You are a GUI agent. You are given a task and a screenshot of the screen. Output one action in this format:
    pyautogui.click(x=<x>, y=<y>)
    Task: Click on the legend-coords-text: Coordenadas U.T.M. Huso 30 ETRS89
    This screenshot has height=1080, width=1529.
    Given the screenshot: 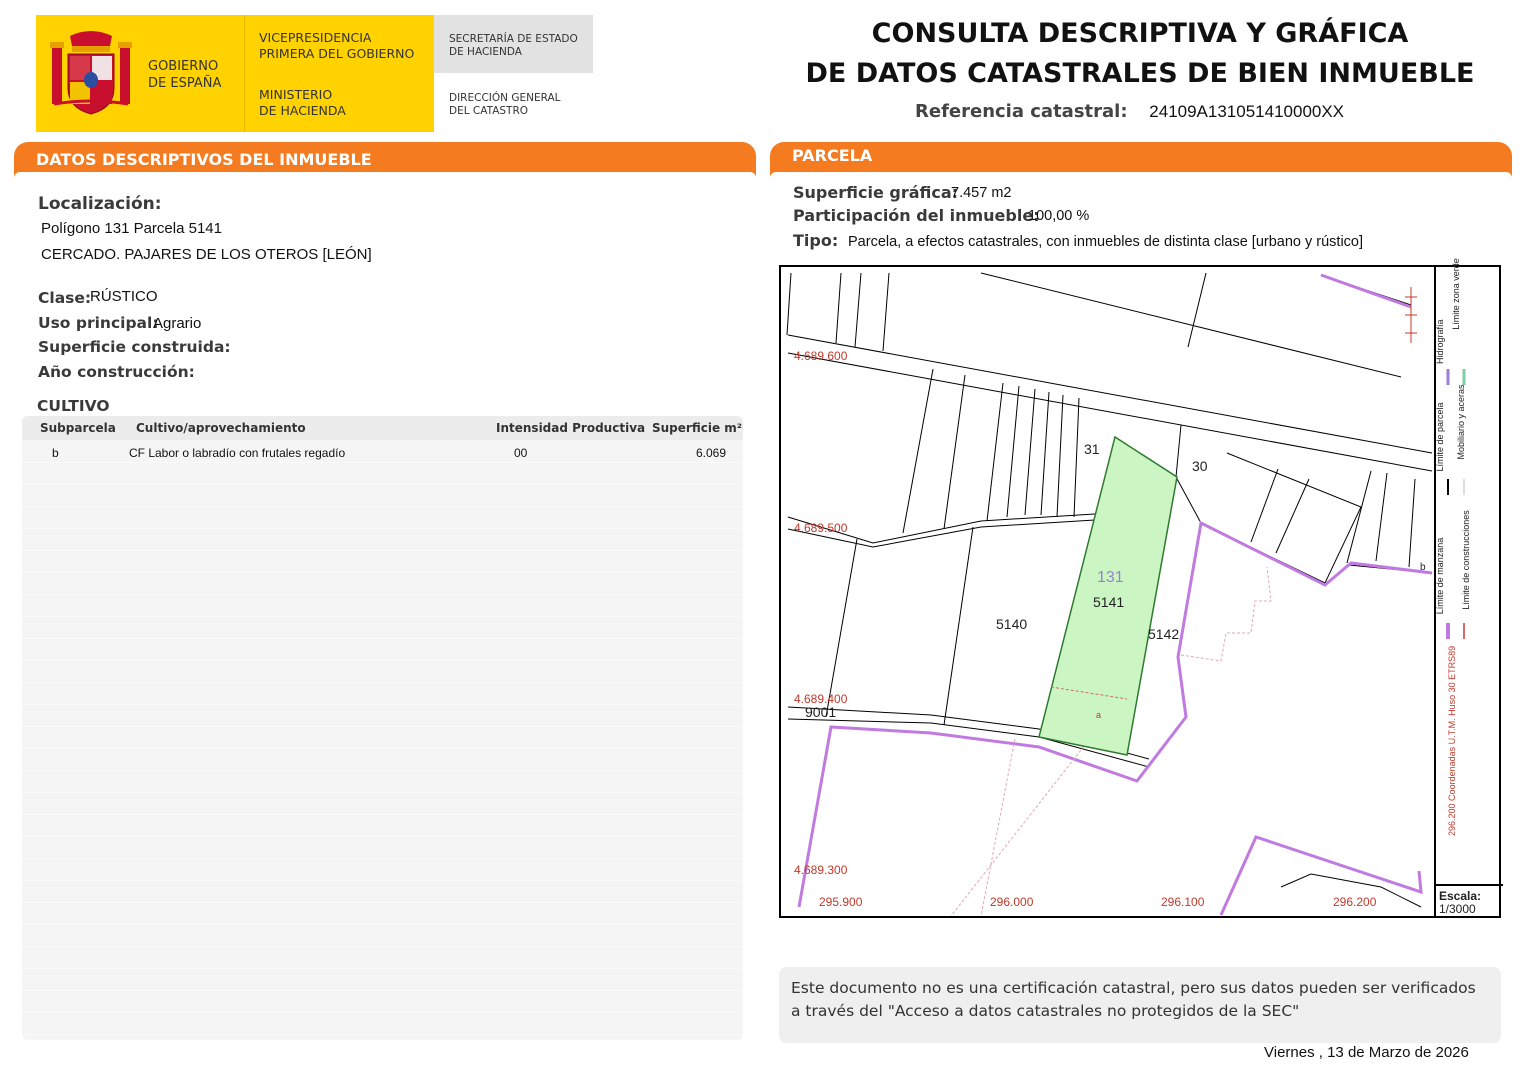 What is the action you would take?
    pyautogui.click(x=1452, y=723)
    